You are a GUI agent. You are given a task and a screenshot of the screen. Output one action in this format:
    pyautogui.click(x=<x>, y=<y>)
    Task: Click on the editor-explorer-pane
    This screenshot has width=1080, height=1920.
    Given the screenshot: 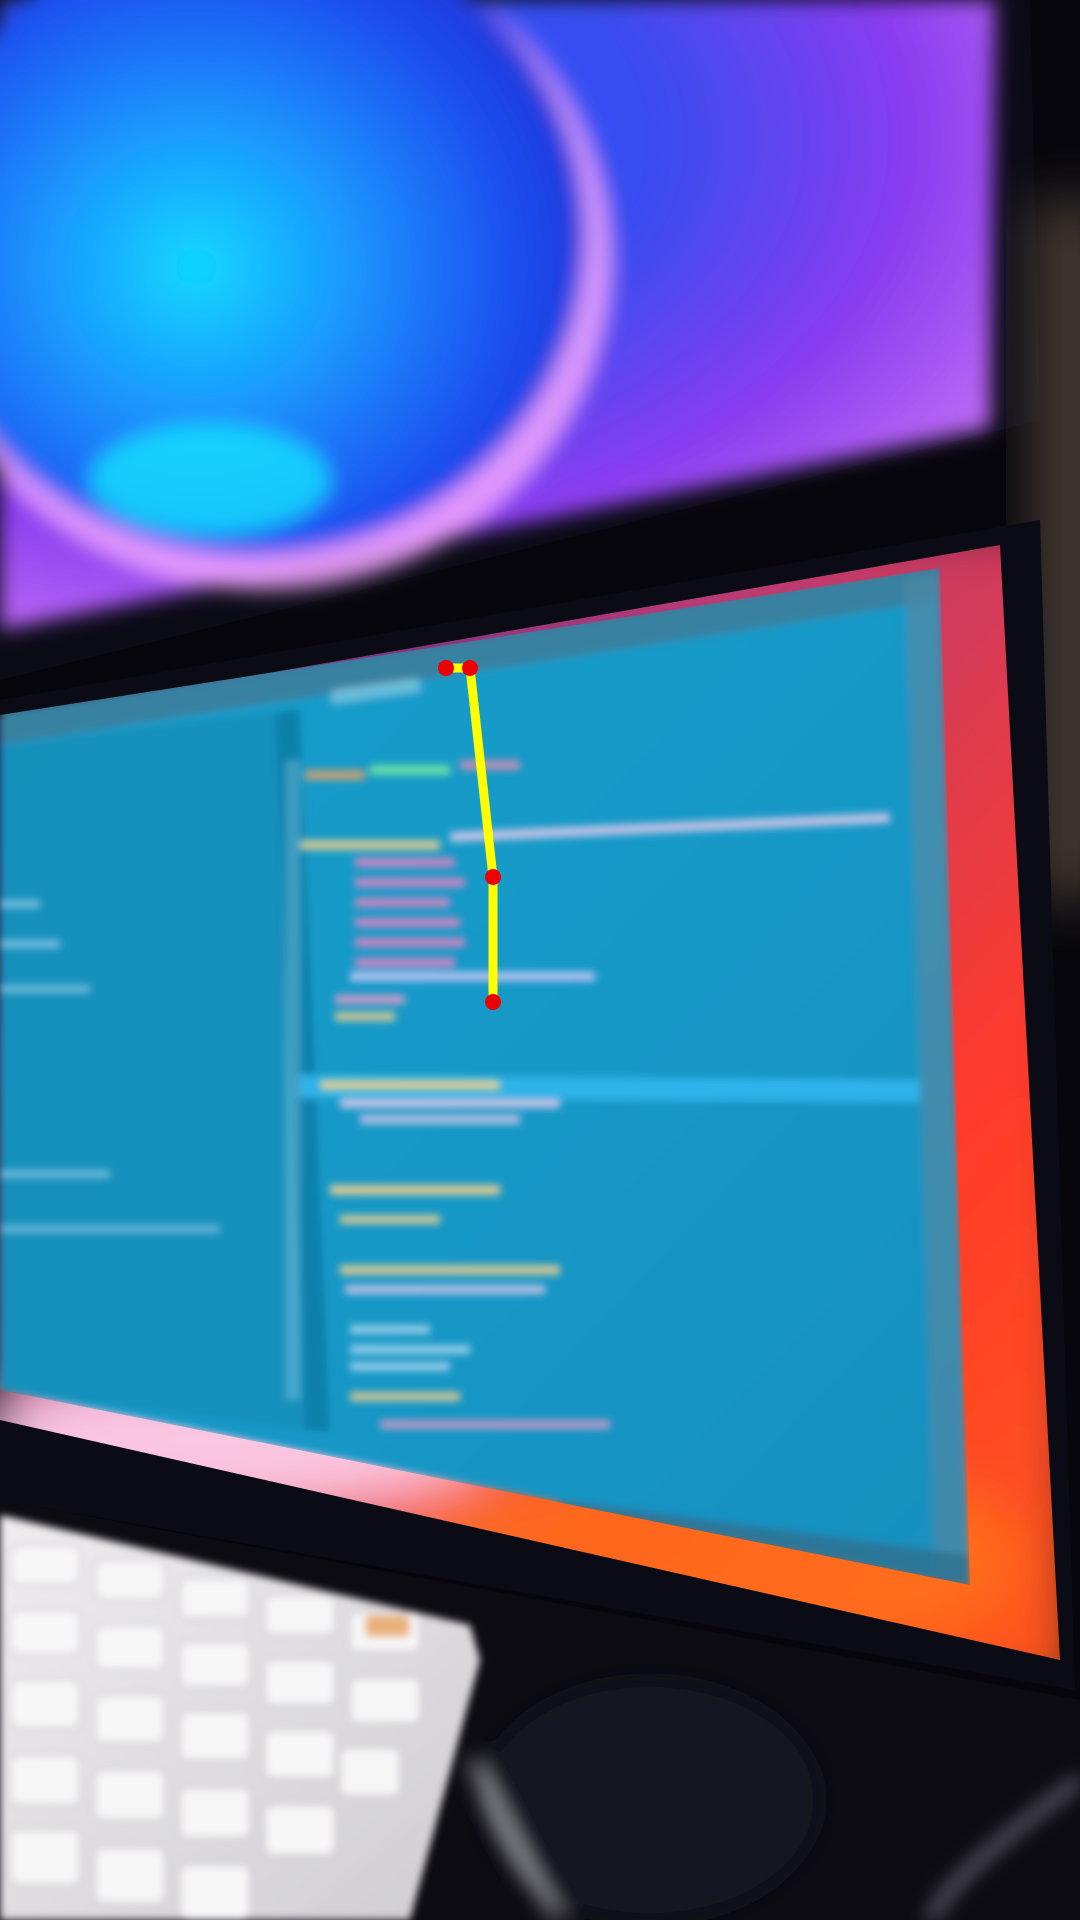 What is the action you would take?
    pyautogui.click(x=152, y=1071)
    